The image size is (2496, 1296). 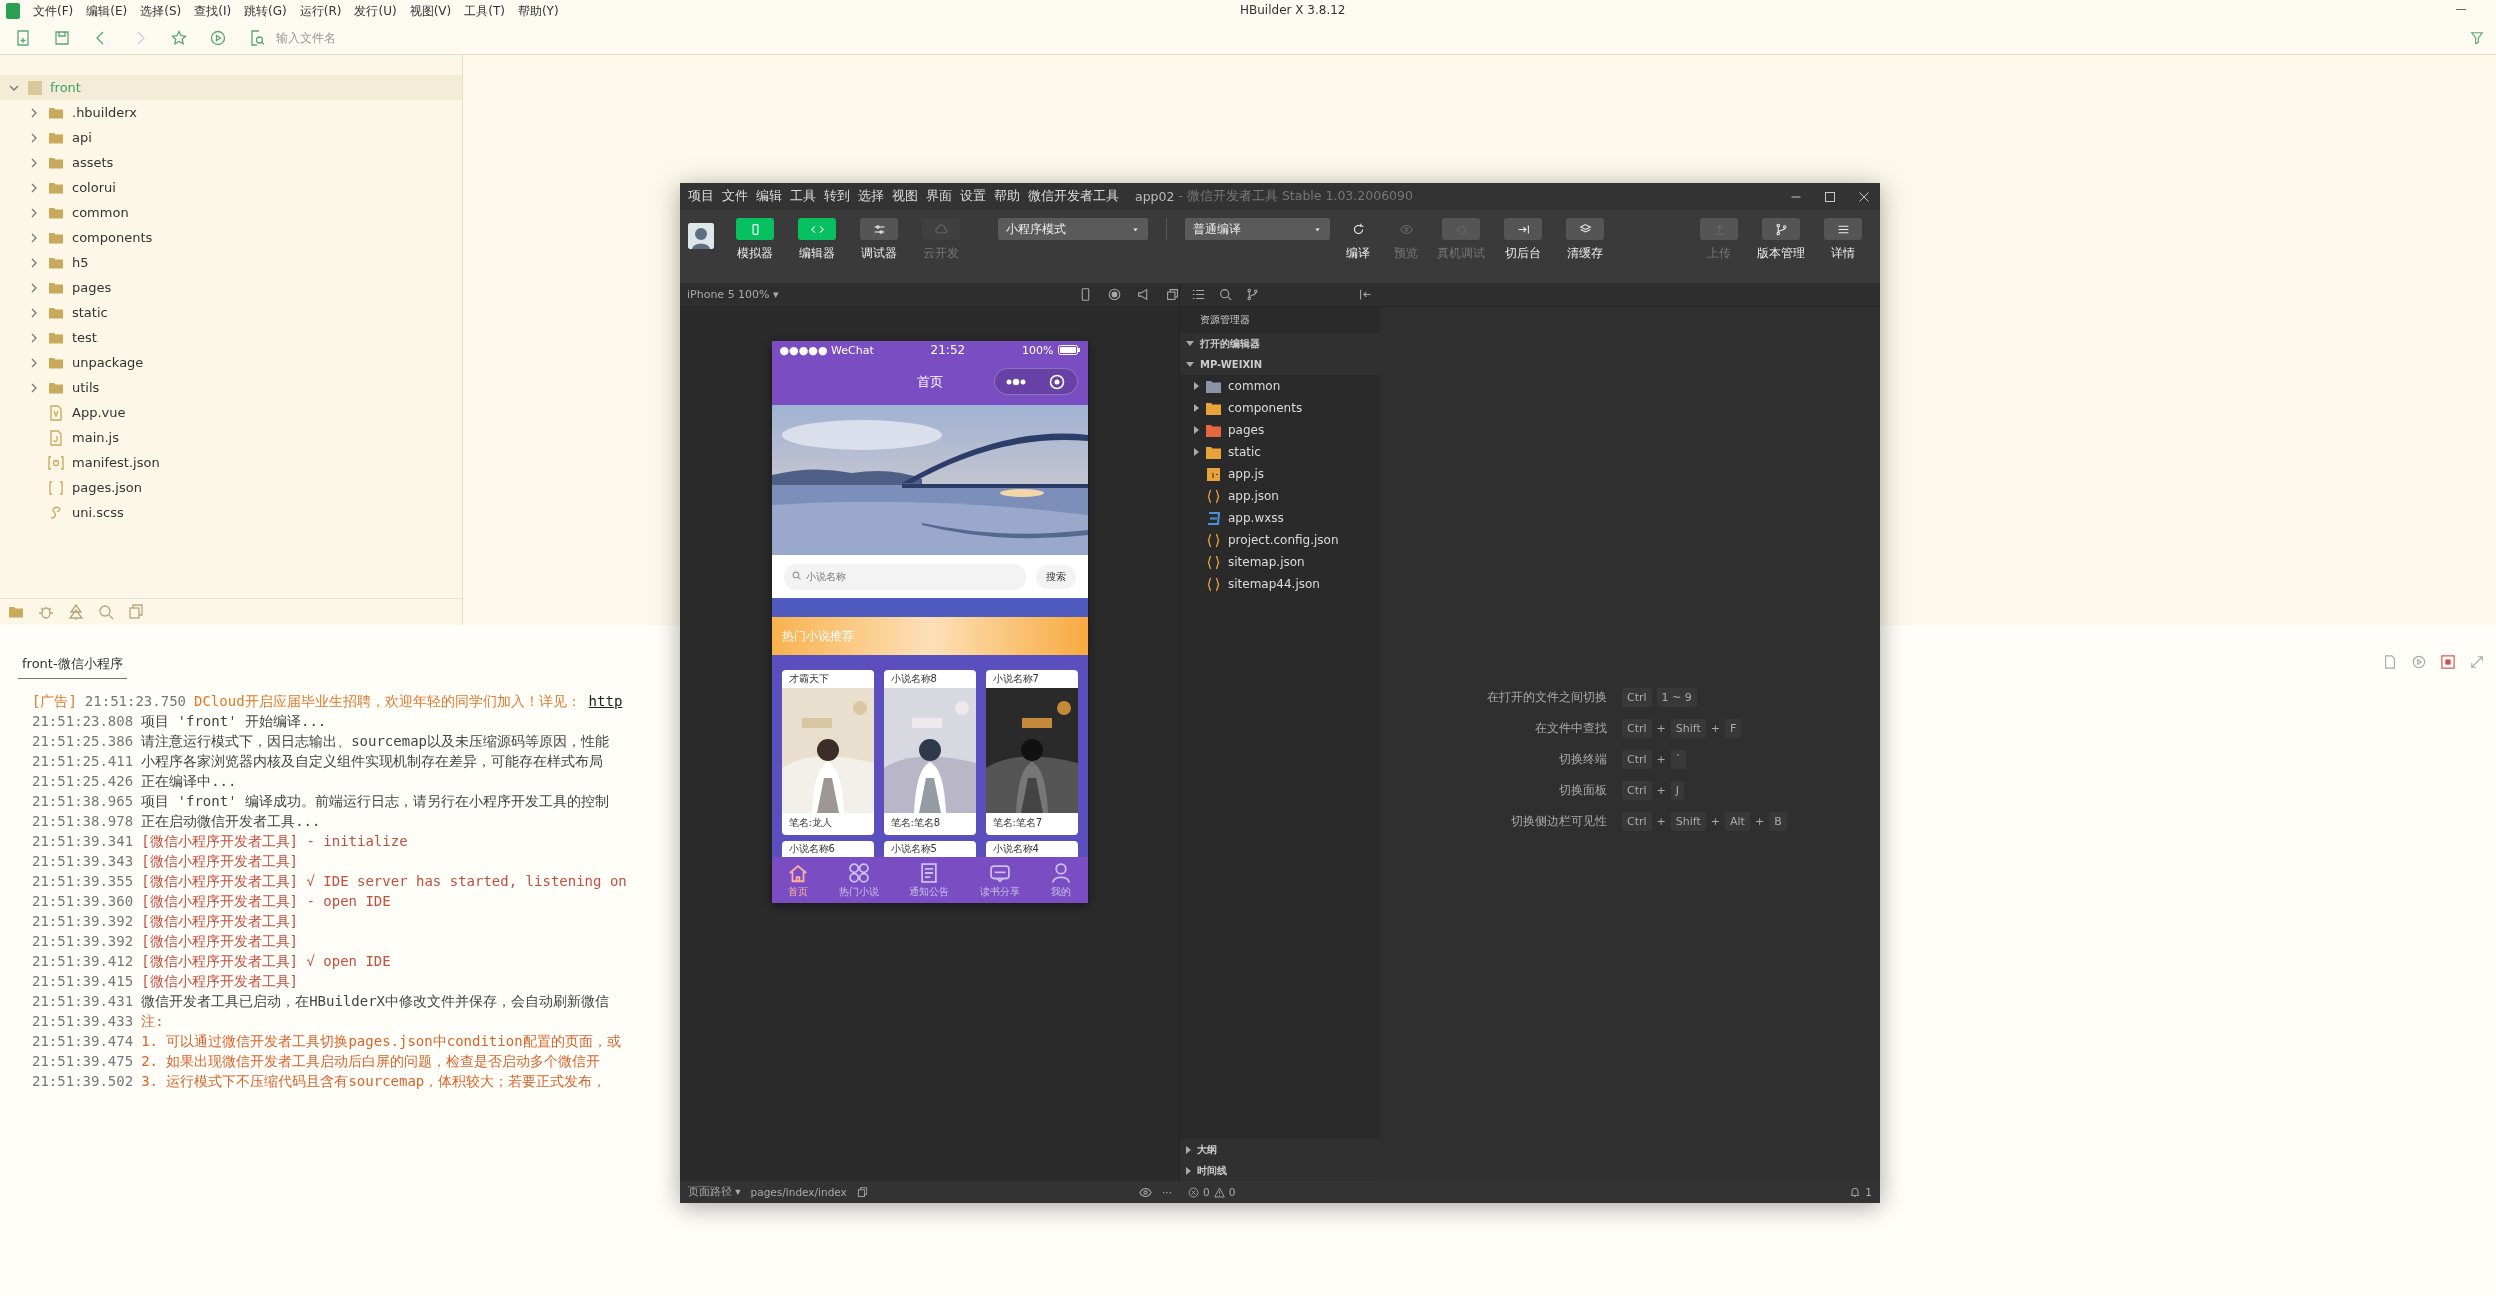 I want to click on book-card: 才霸天下 笔名:龙人, so click(x=827, y=752).